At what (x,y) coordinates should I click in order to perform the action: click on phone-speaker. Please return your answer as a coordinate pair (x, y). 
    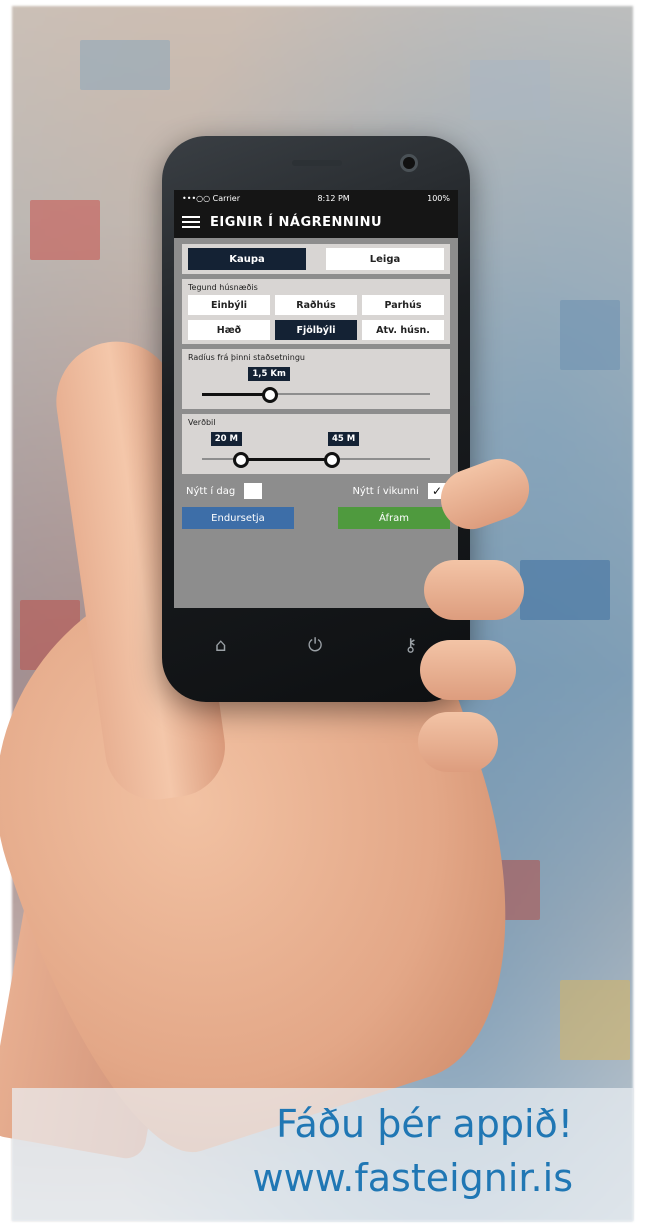
    Looking at the image, I should click on (317, 163).